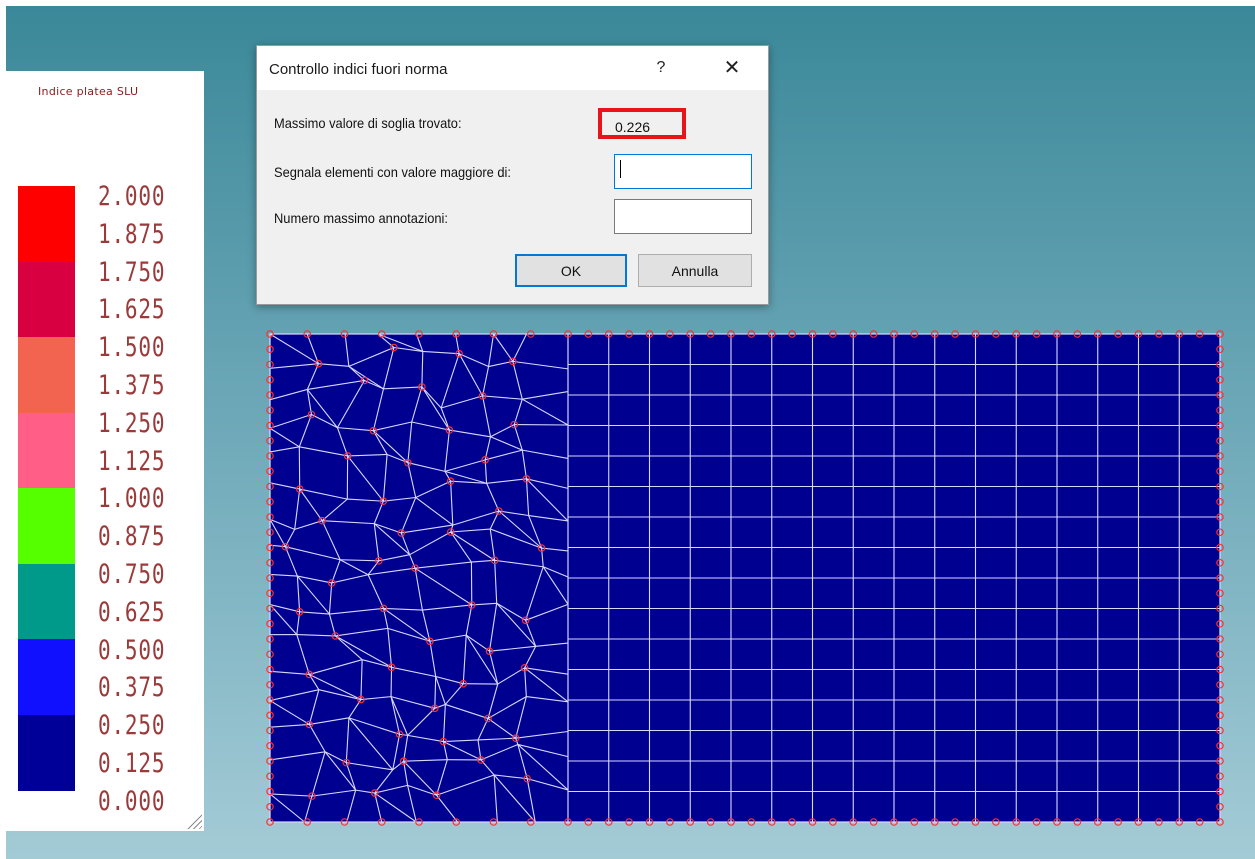 Image resolution: width=1255 pixels, height=859 pixels. What do you see at coordinates (132, 763) in the screenshot?
I see `legend-value: 0.125` at bounding box center [132, 763].